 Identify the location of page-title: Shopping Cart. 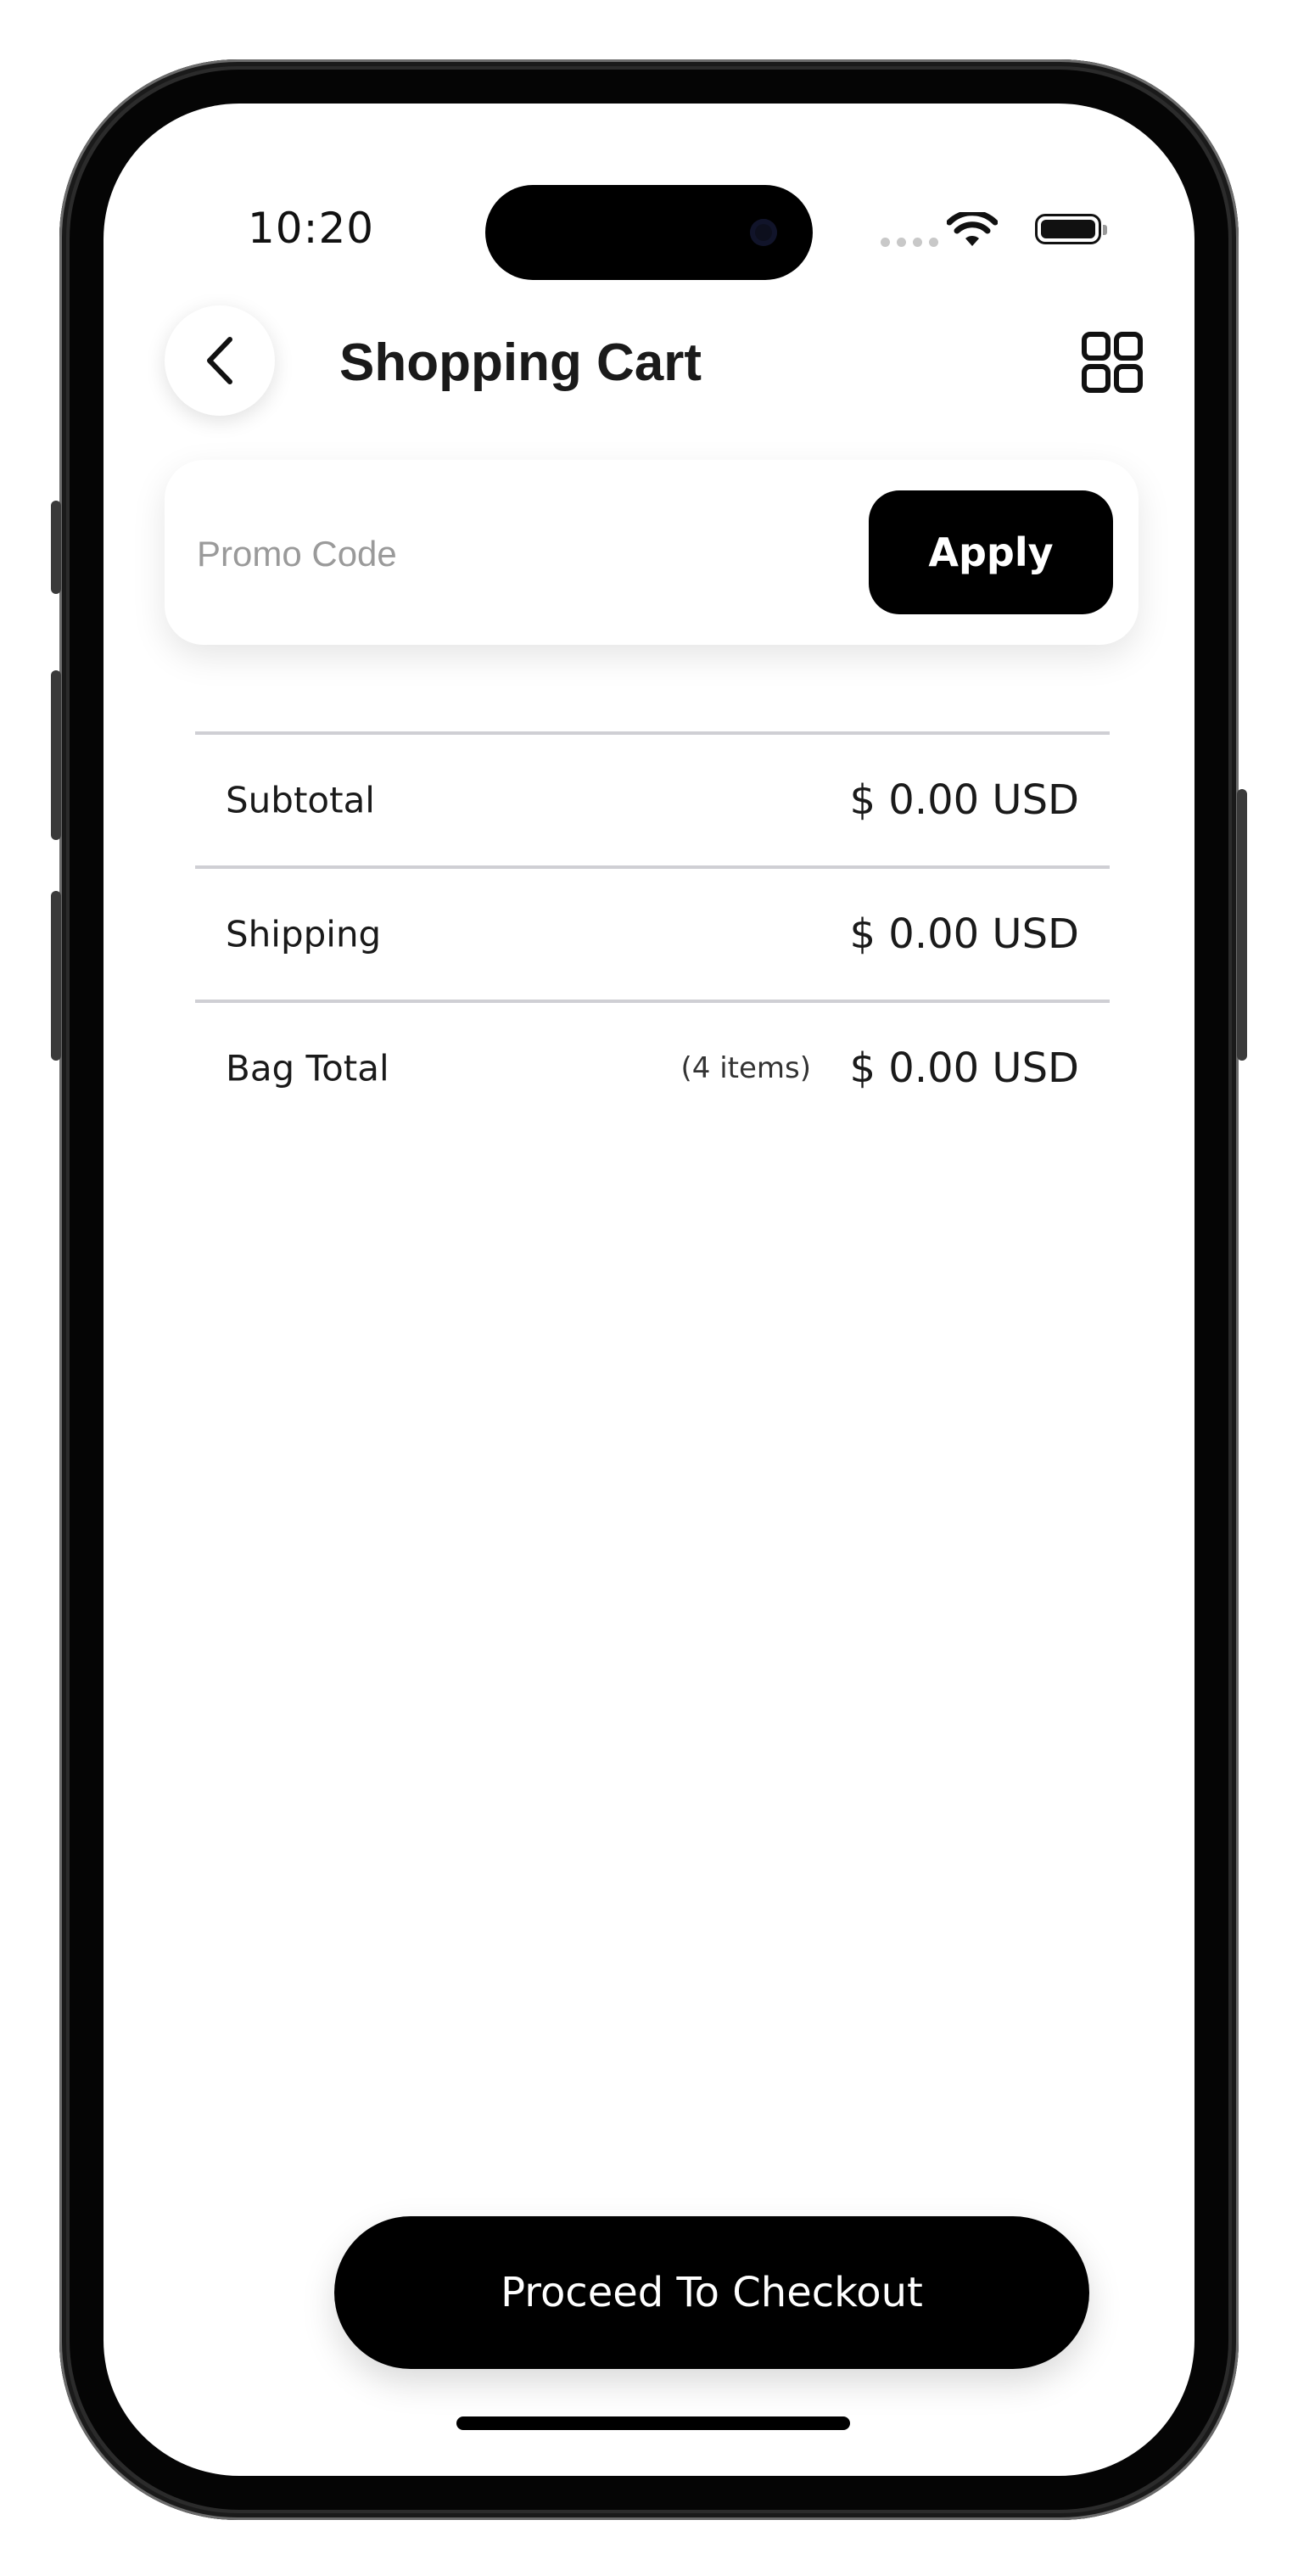
(520, 363).